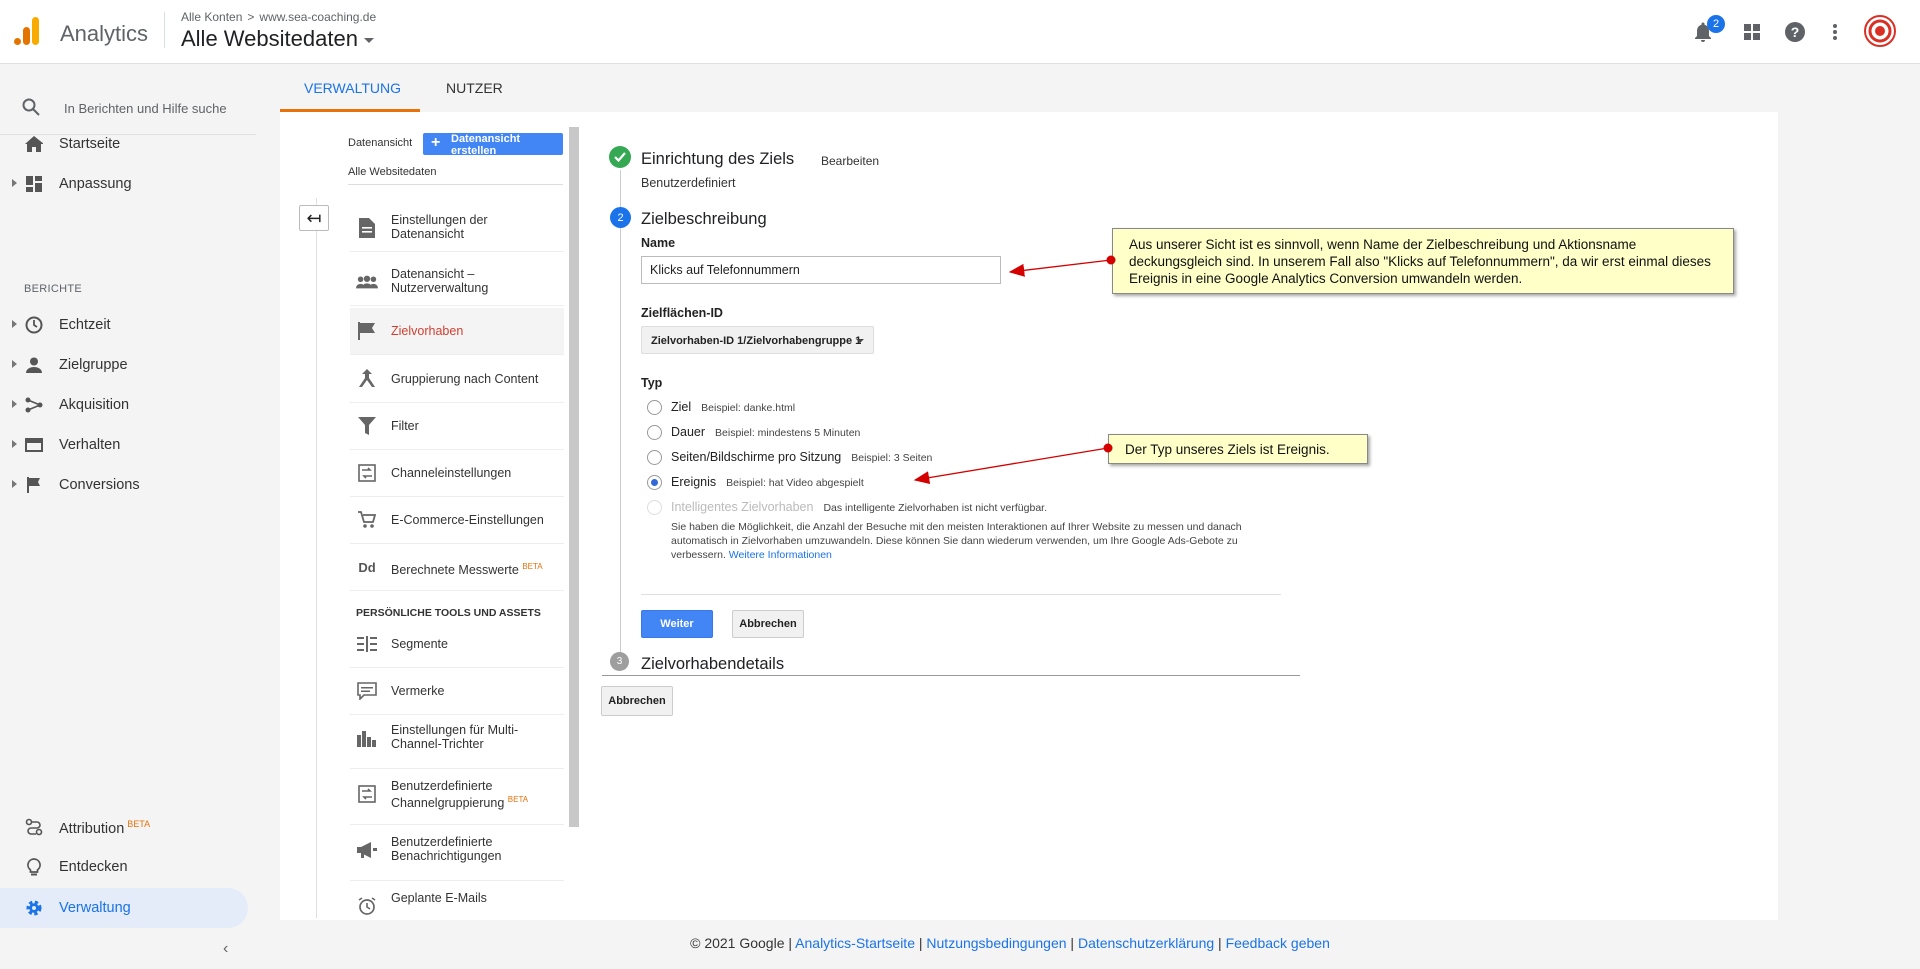 The height and width of the screenshot is (969, 1920). Describe the element at coordinates (1880, 31) in the screenshot. I see `avatar` at that location.